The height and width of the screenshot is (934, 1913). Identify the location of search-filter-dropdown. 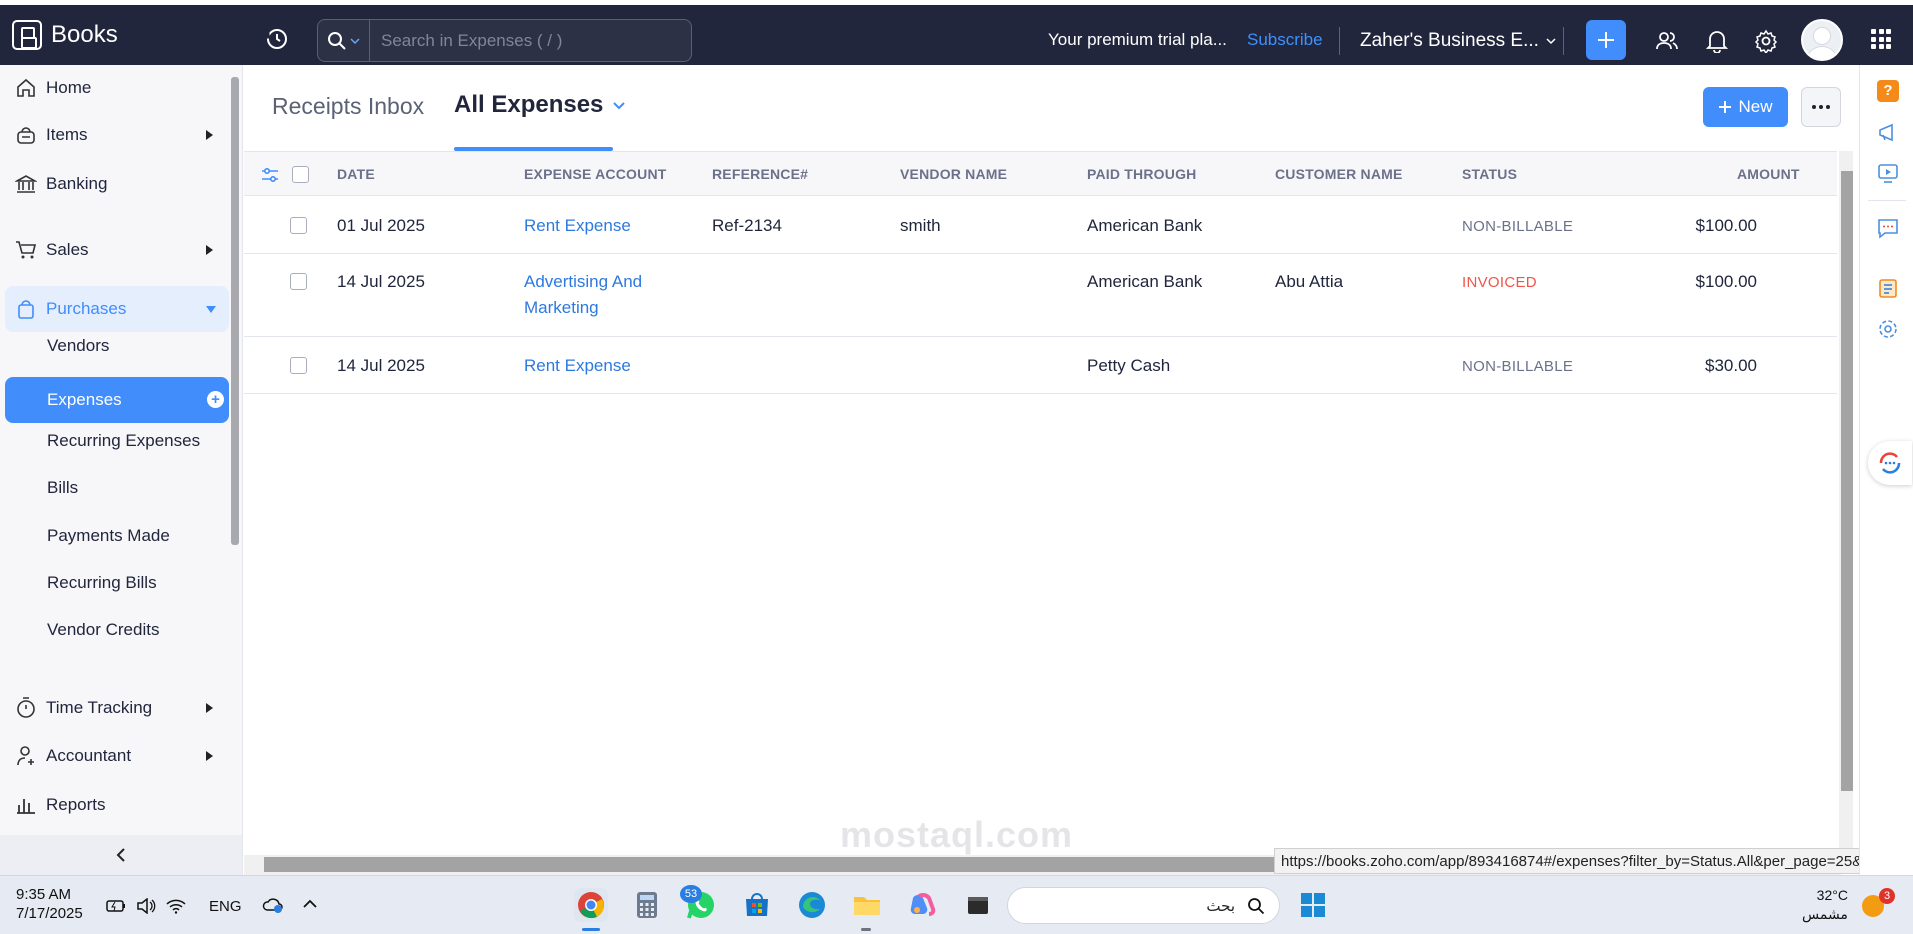
(344, 40).